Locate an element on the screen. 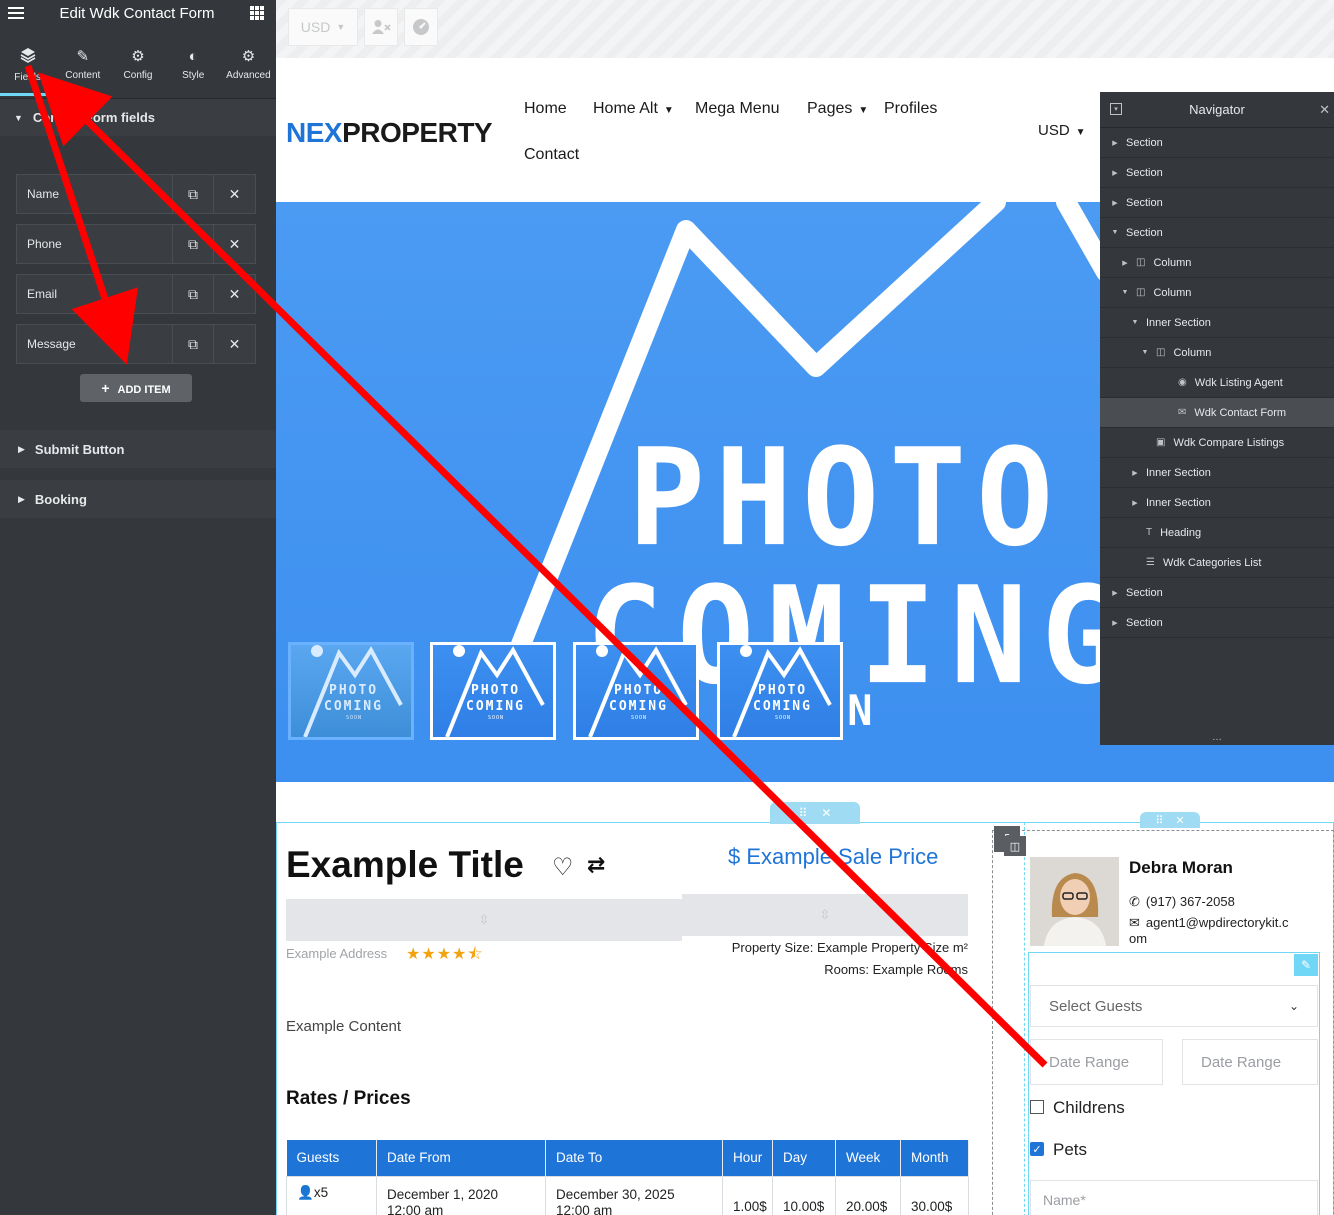 The image size is (1334, 1215). date-range-input-2: Date Range is located at coordinates (1250, 1062).